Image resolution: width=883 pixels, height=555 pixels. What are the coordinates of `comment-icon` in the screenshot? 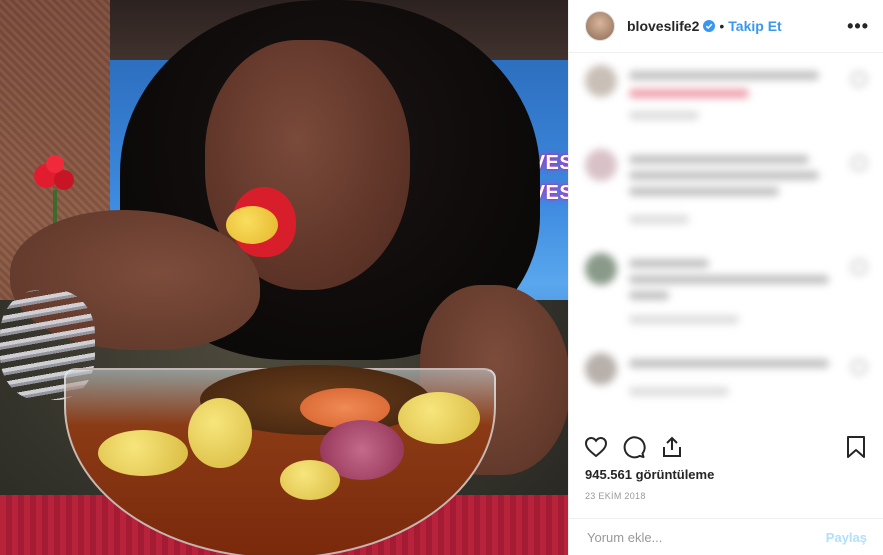 It's located at (634, 447).